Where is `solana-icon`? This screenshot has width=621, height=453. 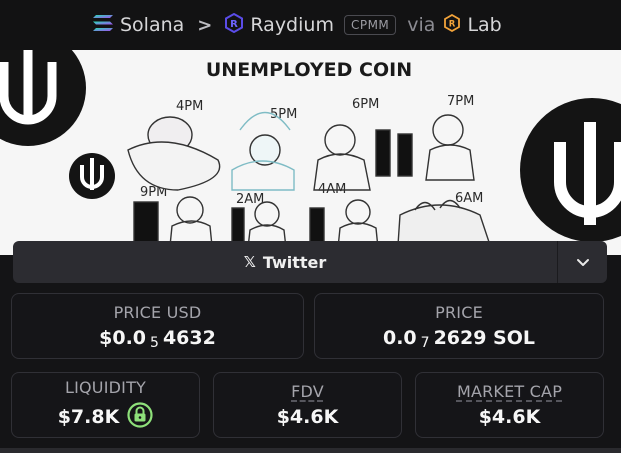
solana-icon is located at coordinates (103, 25).